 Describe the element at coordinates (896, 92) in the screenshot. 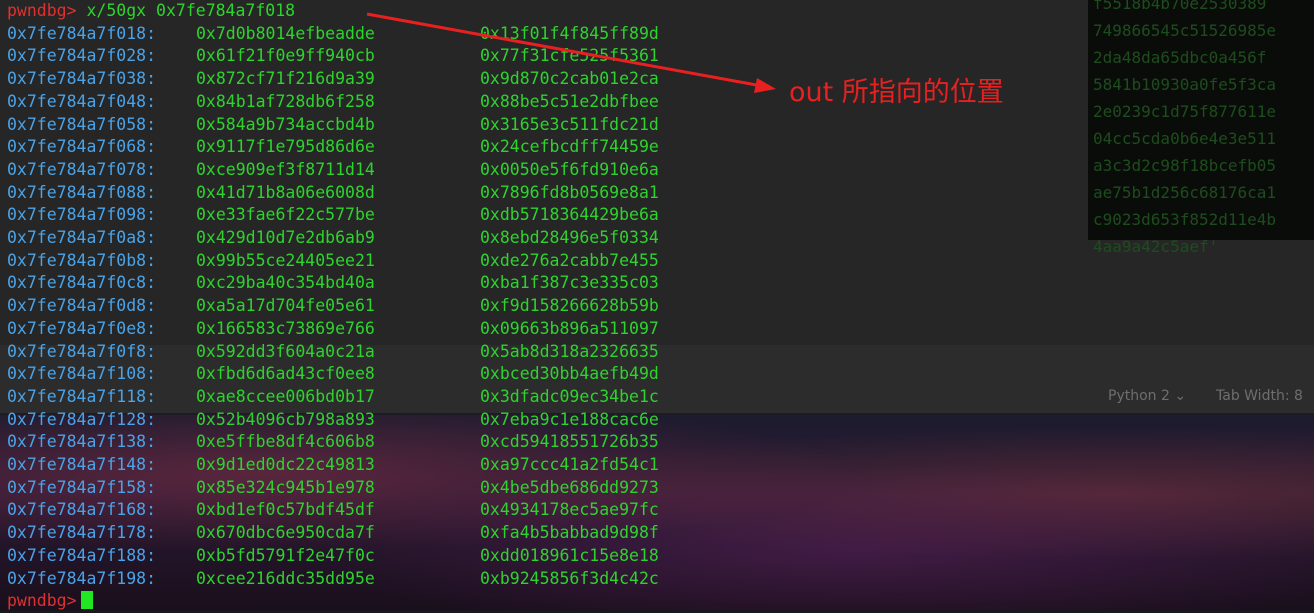

I see `annotation-label: out 所指向的位置` at that location.